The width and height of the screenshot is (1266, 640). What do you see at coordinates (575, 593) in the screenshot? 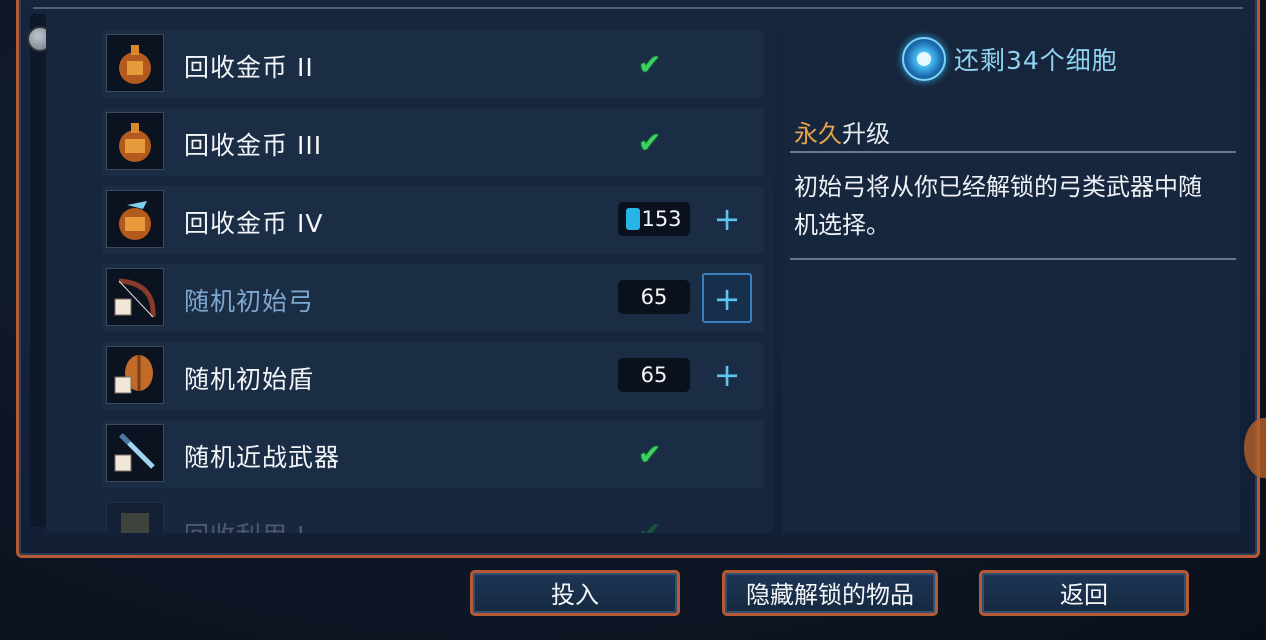
I see `invest-button: 投入` at bounding box center [575, 593].